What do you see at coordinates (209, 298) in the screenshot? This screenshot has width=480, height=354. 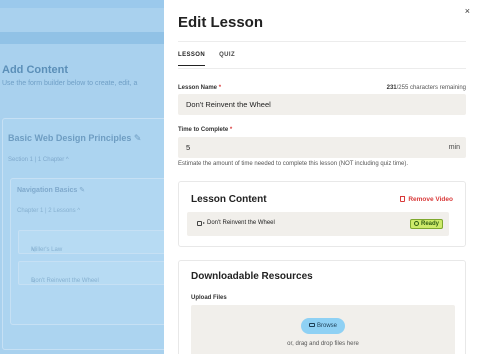 I see `upload-files-label: Upload Files` at bounding box center [209, 298].